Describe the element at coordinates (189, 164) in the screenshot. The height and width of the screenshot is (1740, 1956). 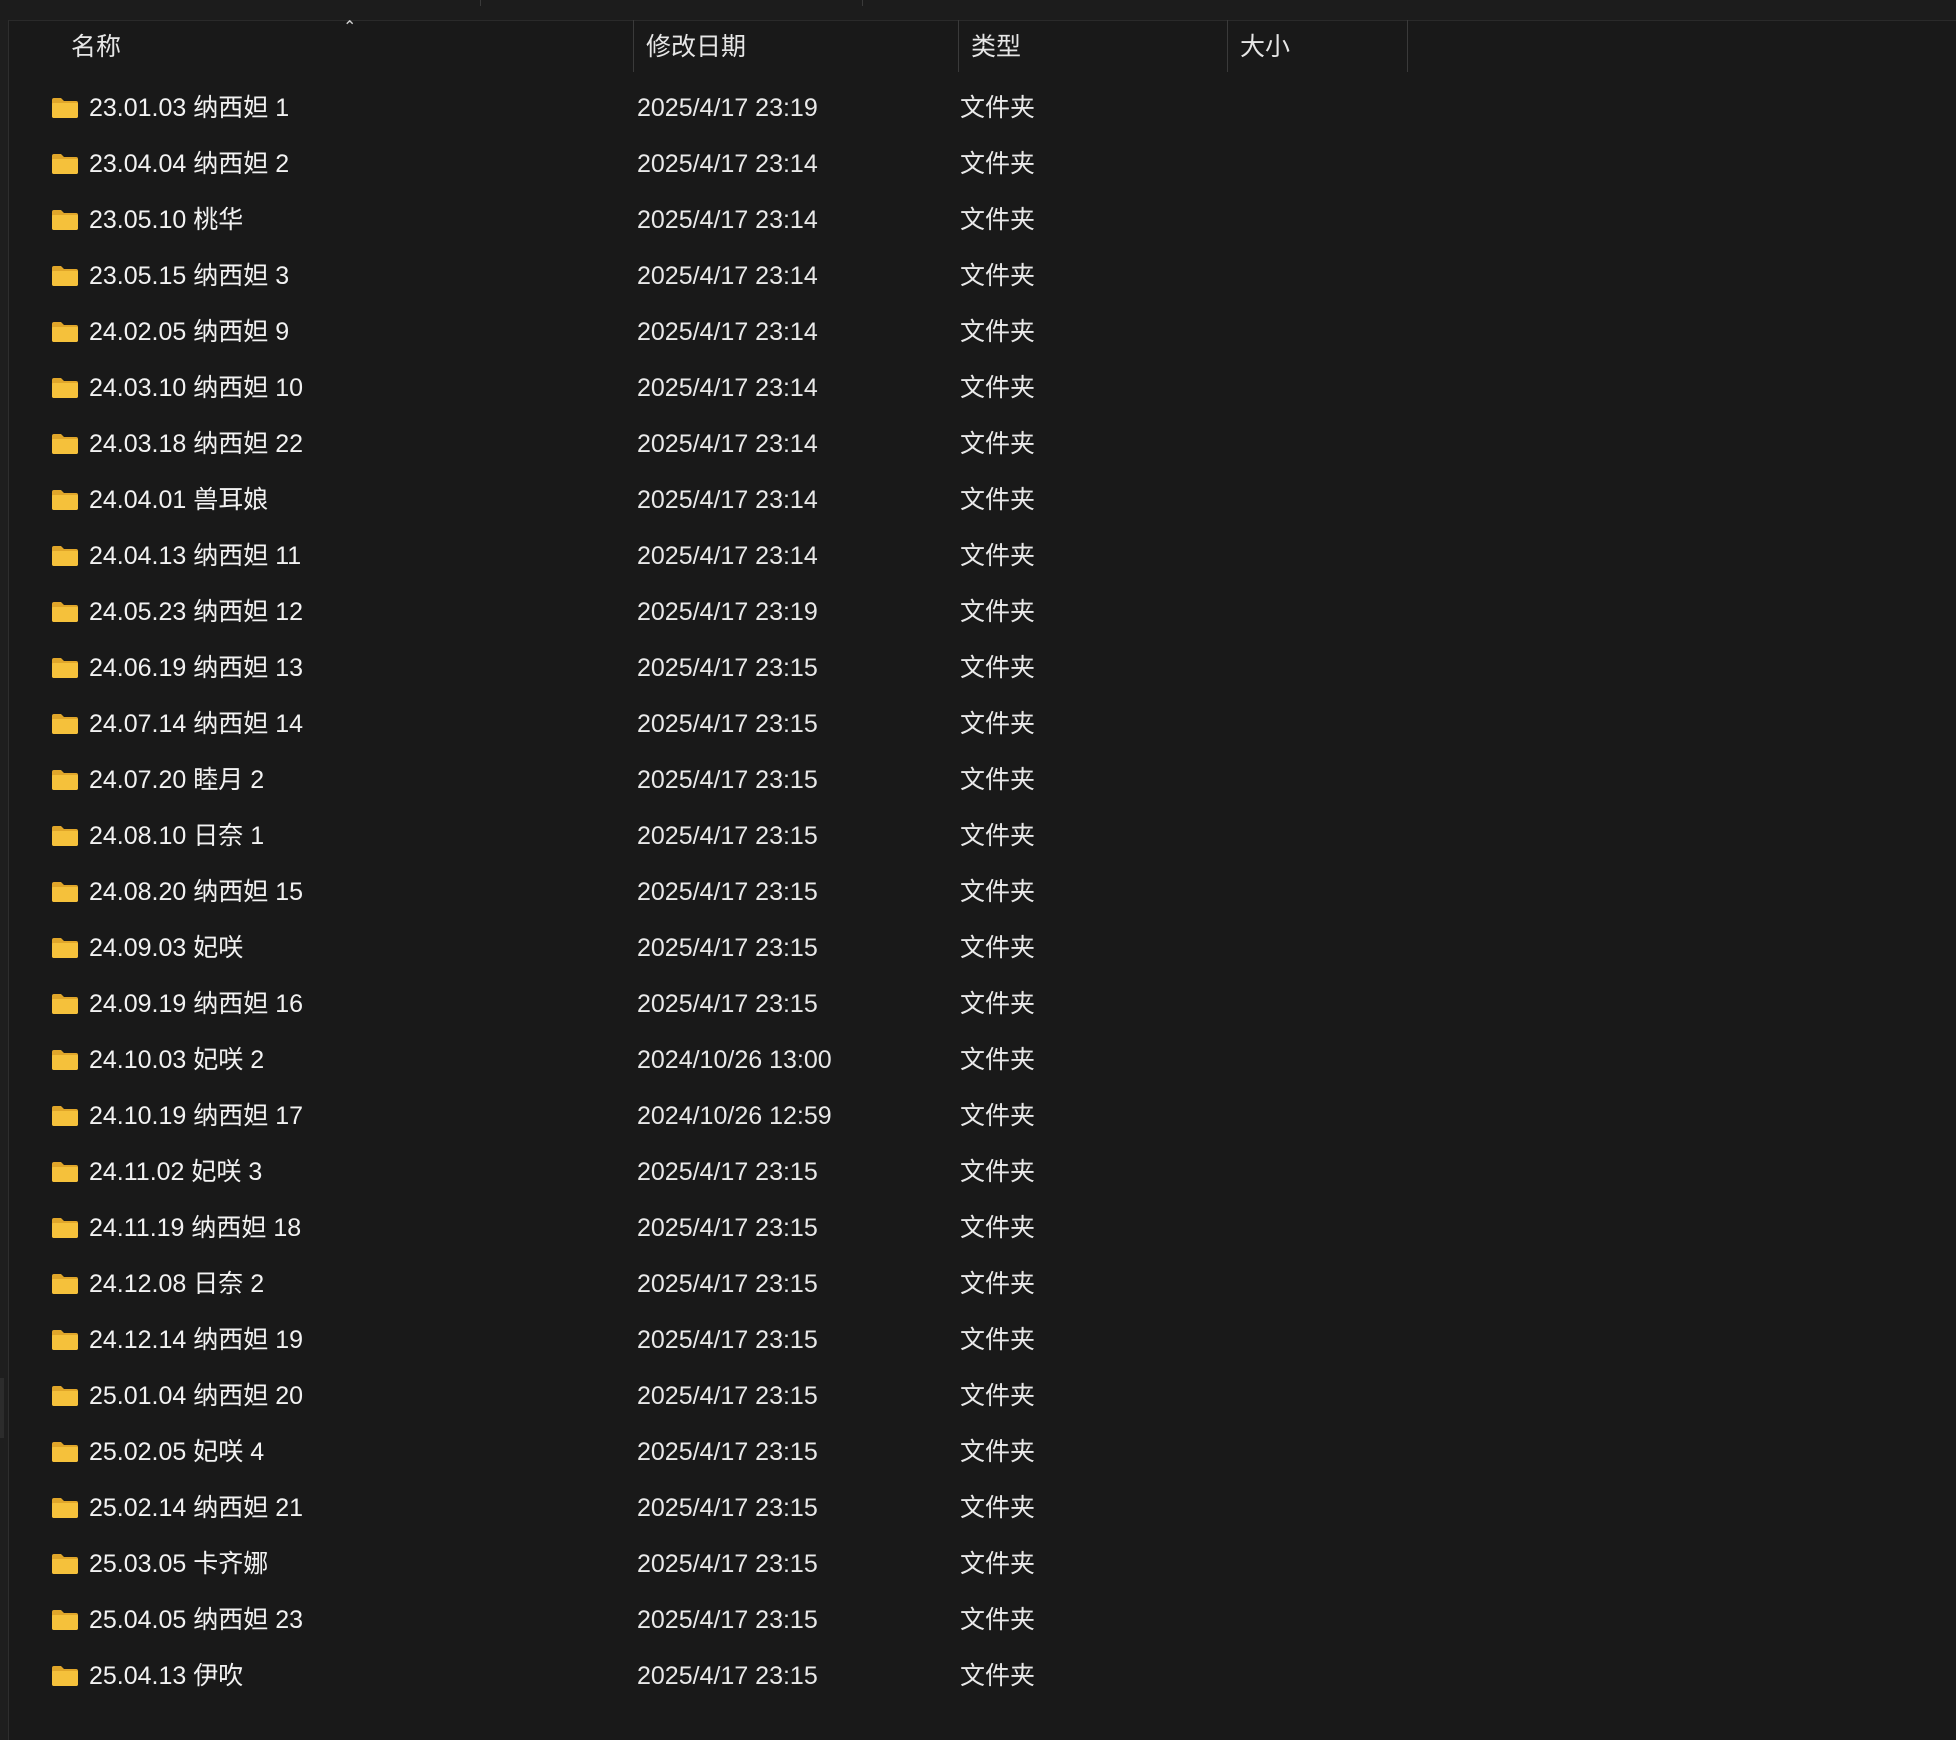
I see `file-name: 23.04.04 纳西妲 2` at that location.